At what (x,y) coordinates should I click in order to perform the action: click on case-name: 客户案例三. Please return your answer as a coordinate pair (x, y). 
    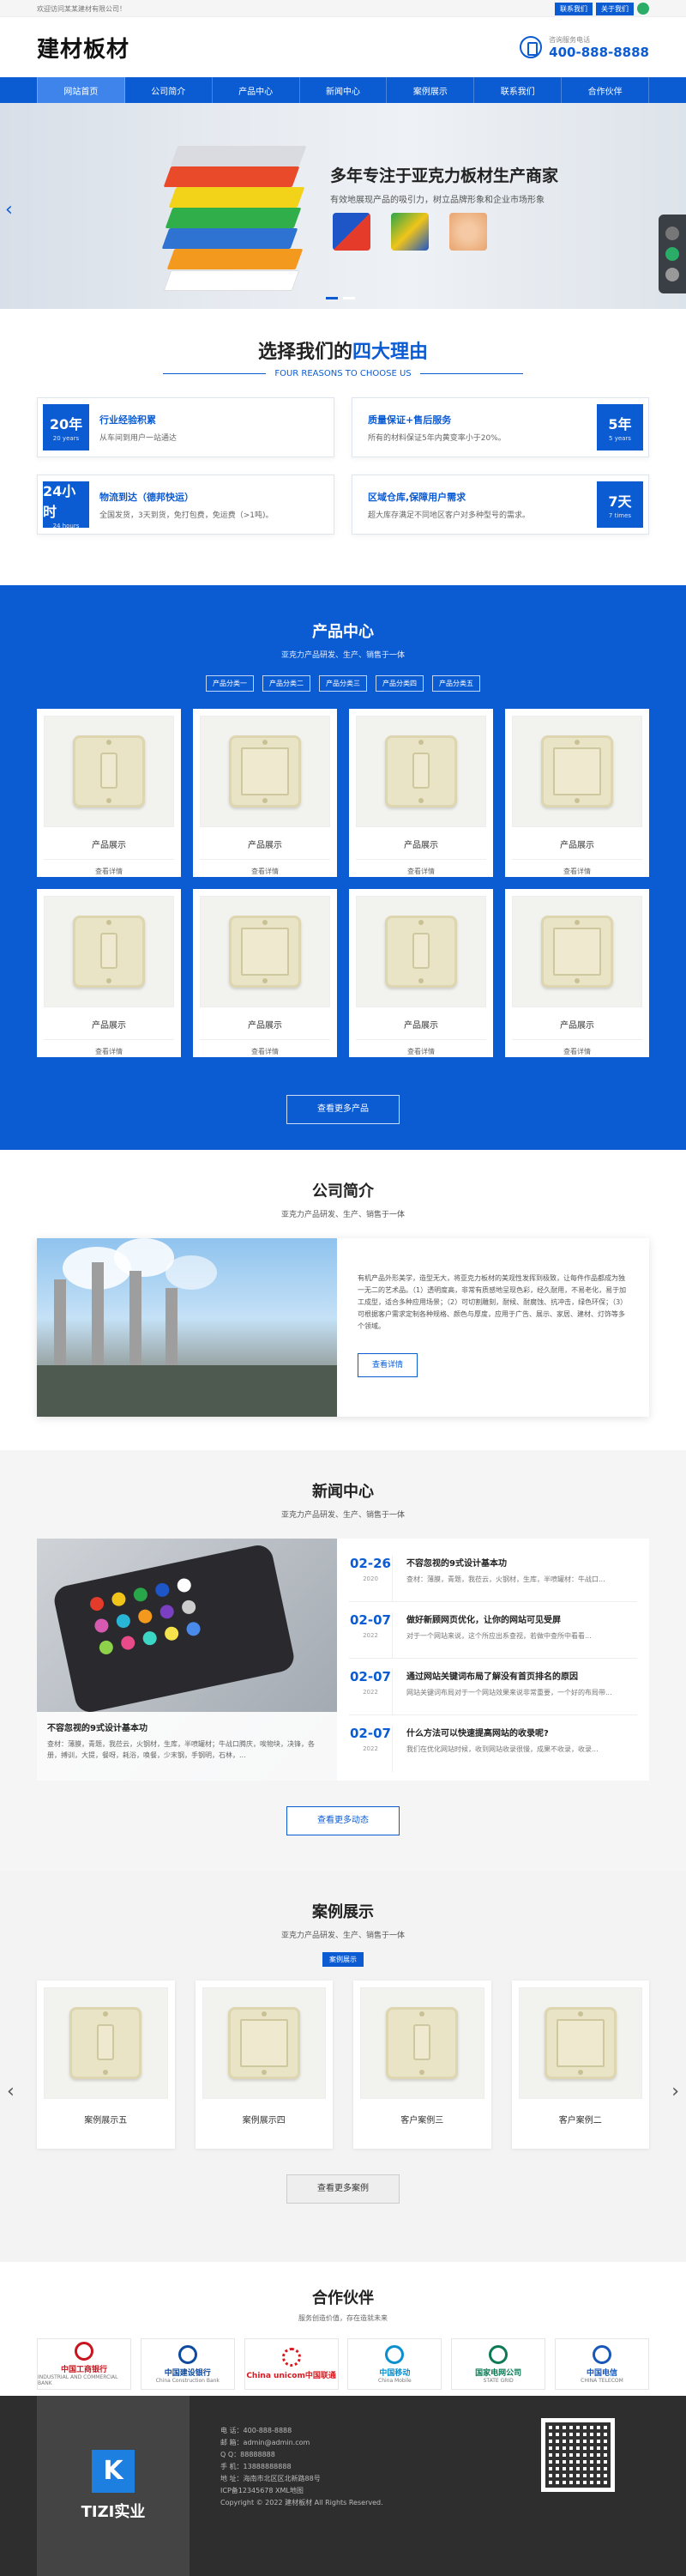
    Looking at the image, I should click on (422, 2121).